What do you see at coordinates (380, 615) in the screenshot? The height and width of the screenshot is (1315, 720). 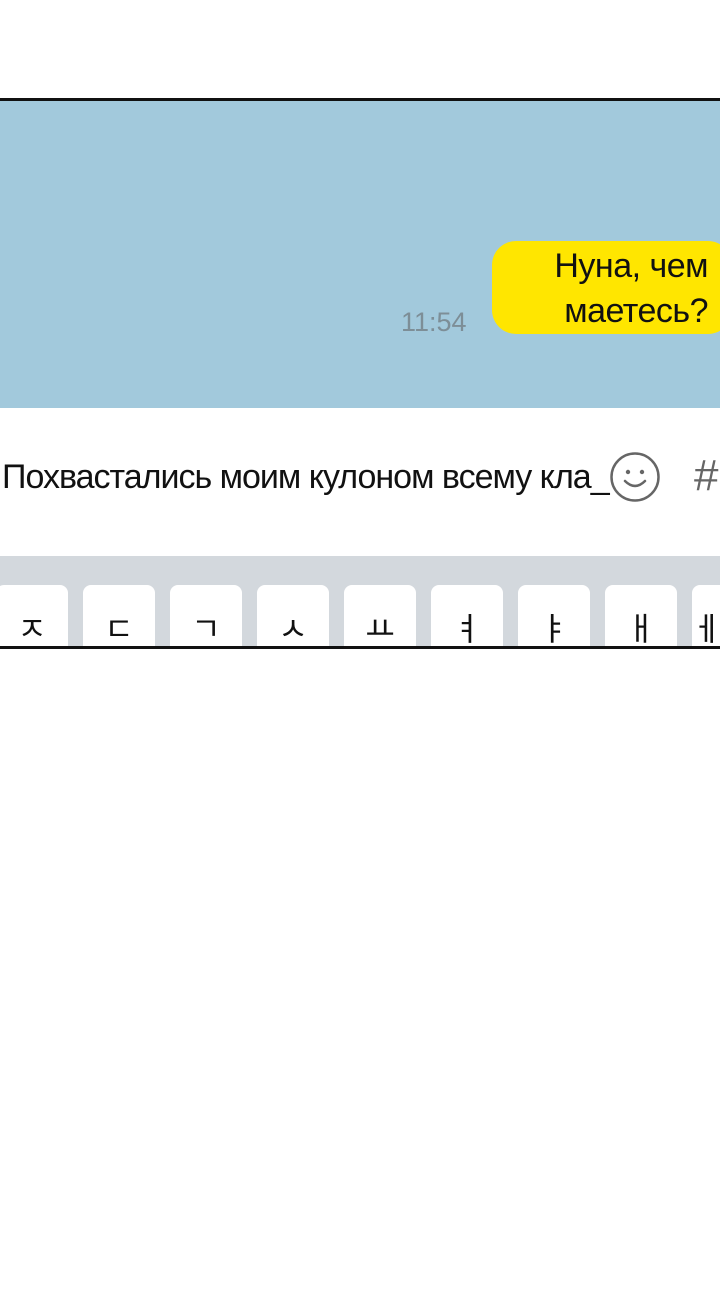 I see `key-5: ㅛ` at bounding box center [380, 615].